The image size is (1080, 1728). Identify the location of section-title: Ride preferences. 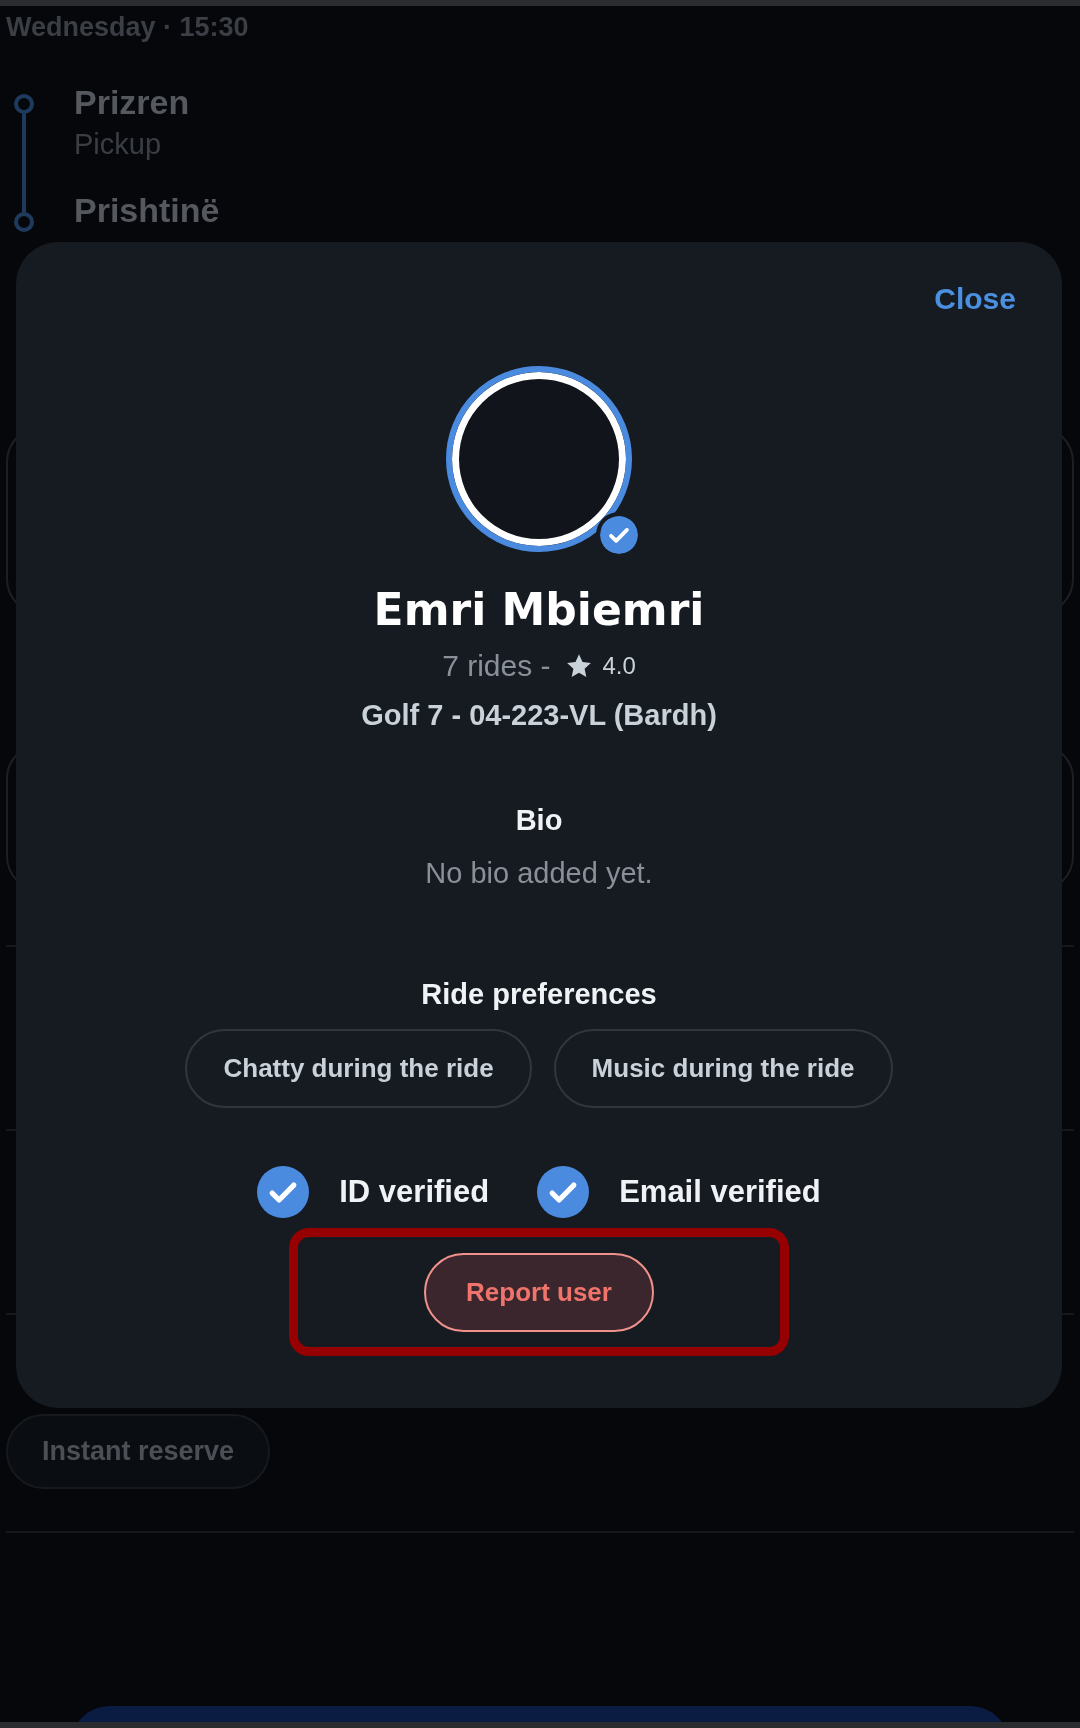
(539, 994).